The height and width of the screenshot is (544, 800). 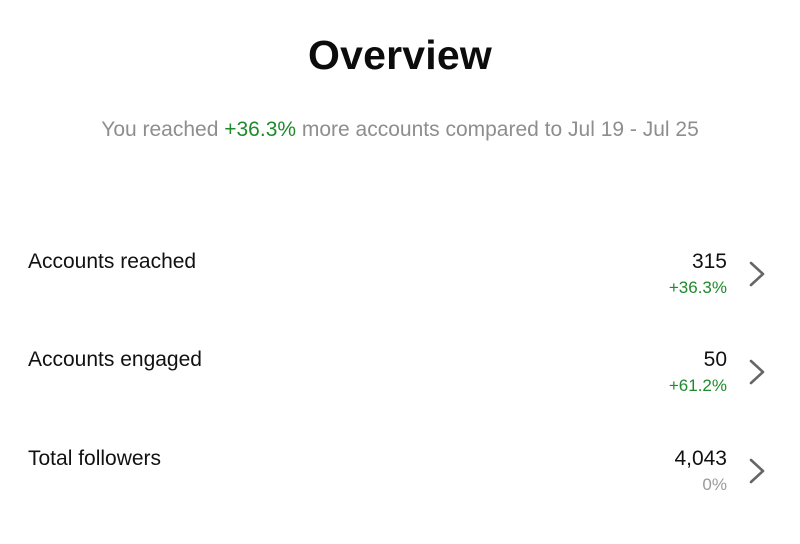 I want to click on summary-prefix: You reached, so click(x=163, y=129).